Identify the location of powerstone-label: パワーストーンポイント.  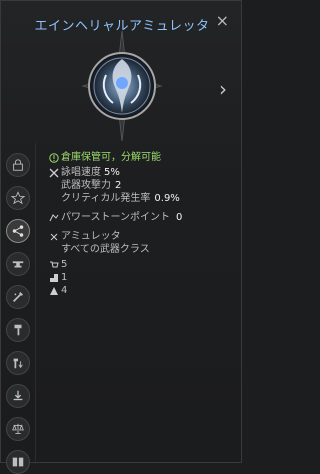
(115, 217).